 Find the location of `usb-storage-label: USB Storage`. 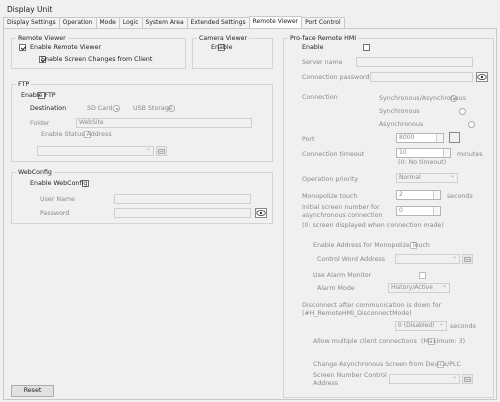

usb-storage-label: USB Storage is located at coordinates (153, 108).